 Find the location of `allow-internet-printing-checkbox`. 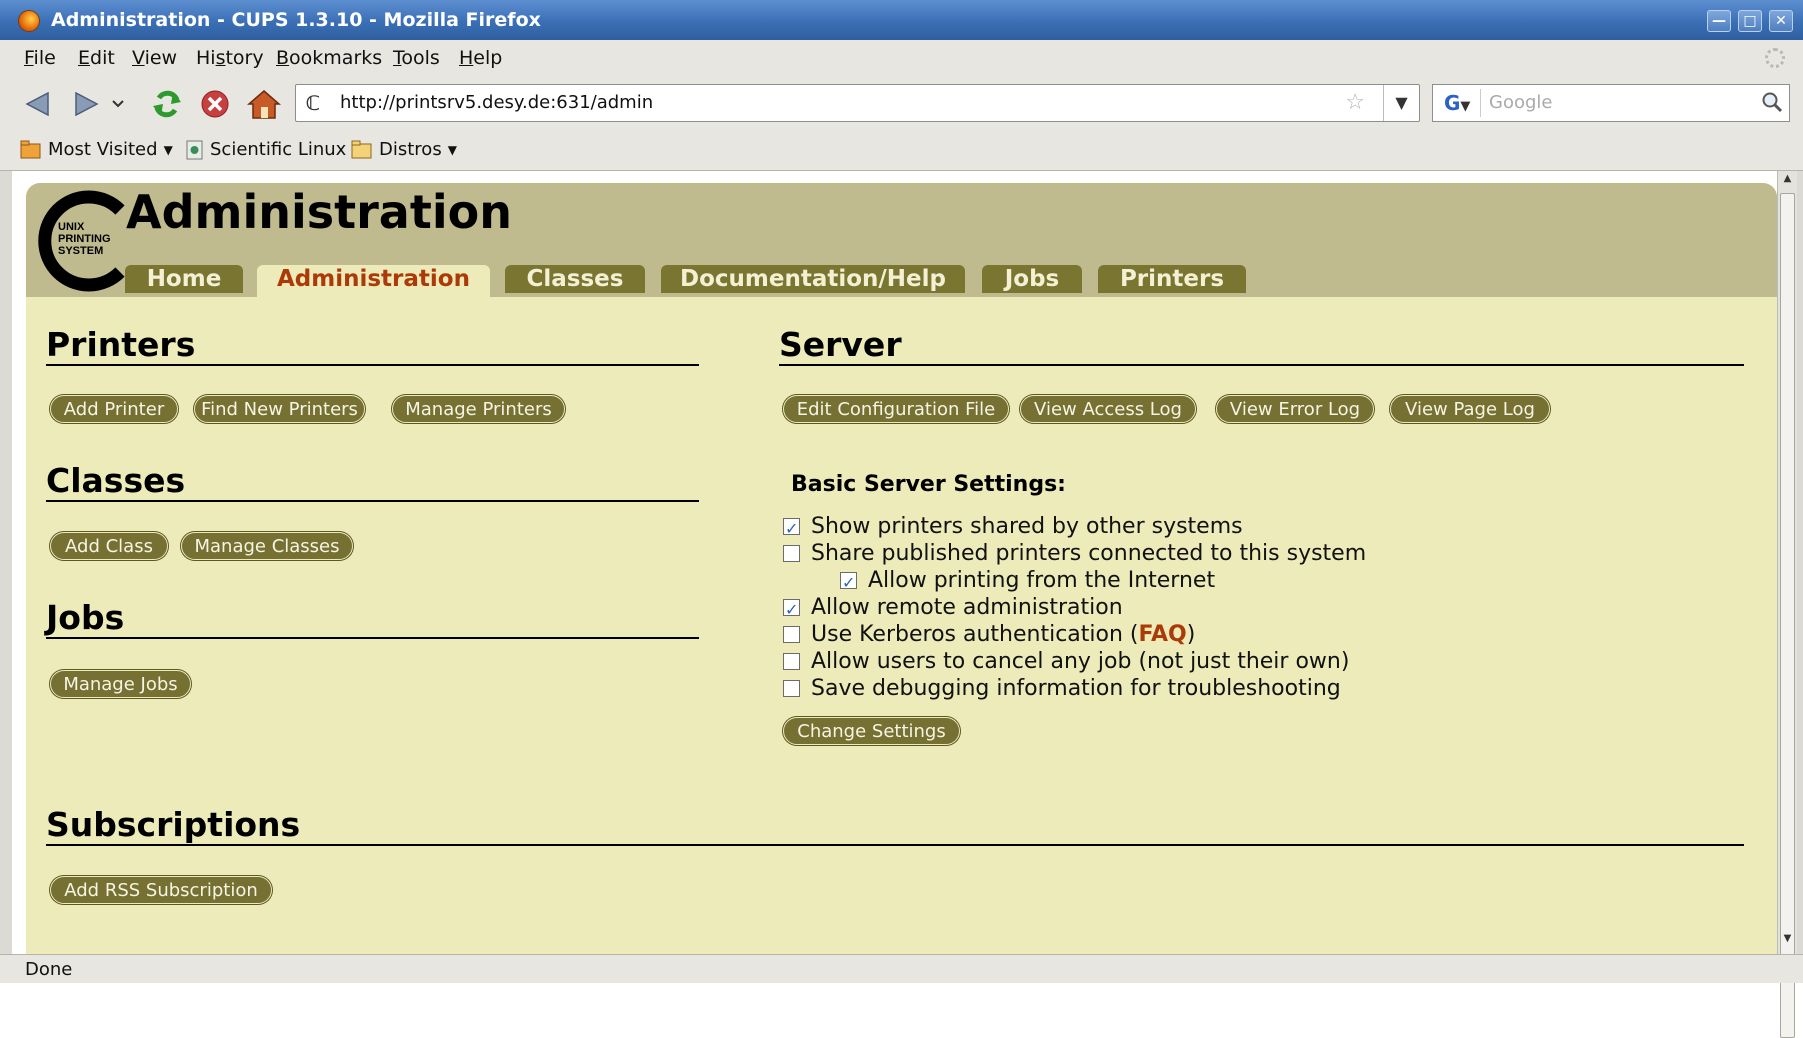

allow-internet-printing-checkbox is located at coordinates (848, 582).